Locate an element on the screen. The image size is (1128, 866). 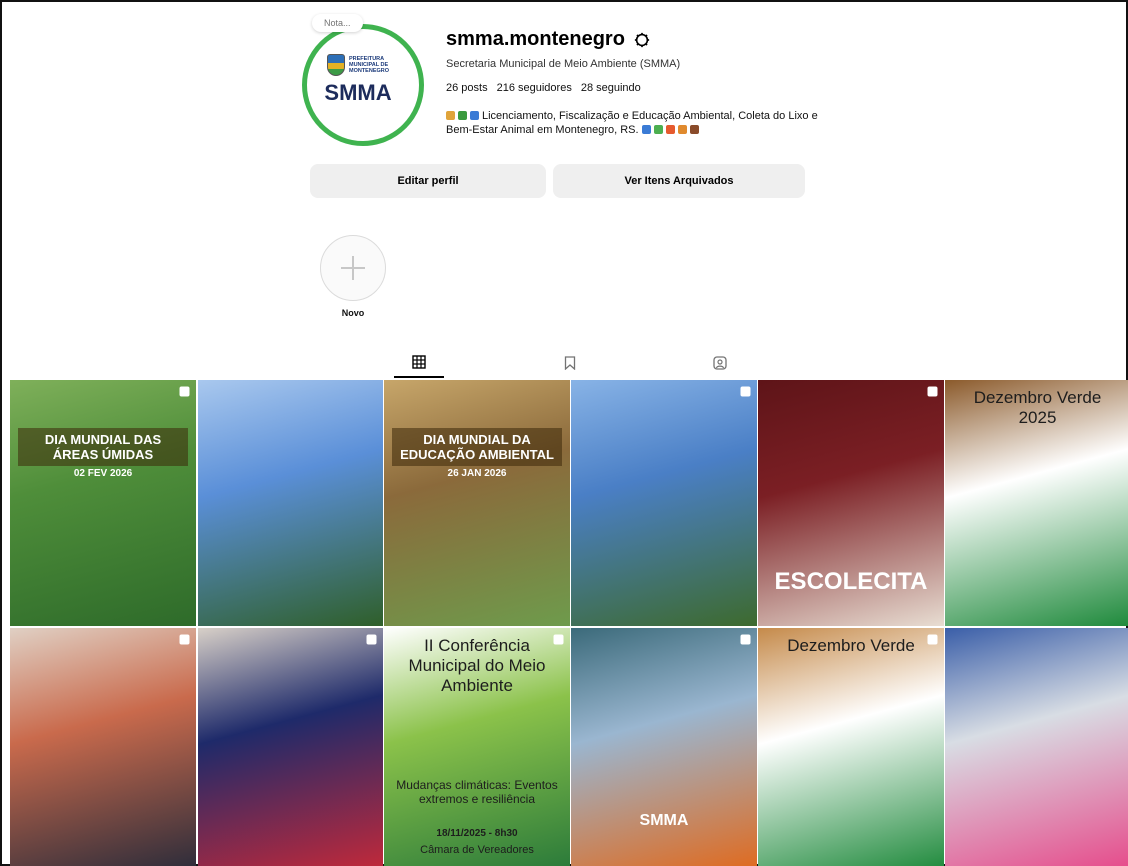
post-tile: ESCOLECITA is located at coordinates (851, 503).